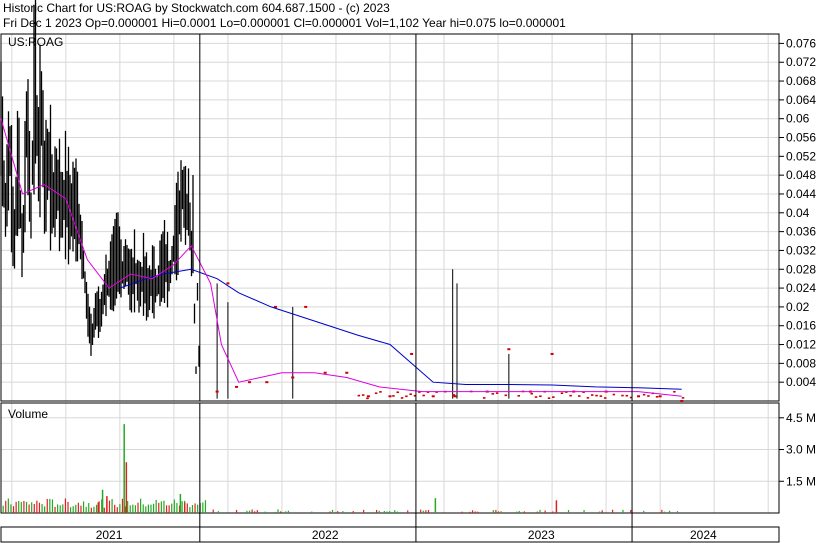 Image resolution: width=830 pixels, height=543 pixels. What do you see at coordinates (801, 138) in the screenshot?
I see `price-tick-label: 0.056` at bounding box center [801, 138].